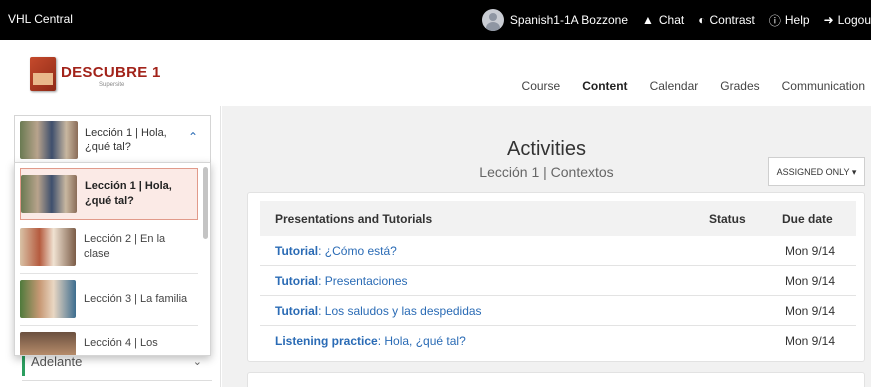 This screenshot has height=387, width=871. Describe the element at coordinates (192, 137) in the screenshot. I see `chevron-up-icon: ⌃` at that location.